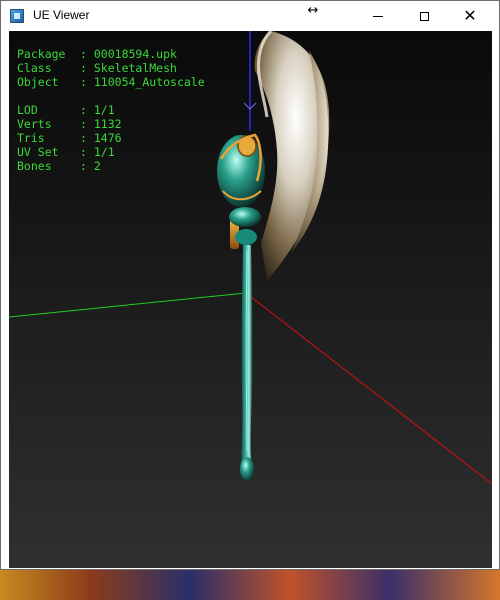 The image size is (500, 600). Describe the element at coordinates (128, 305) in the screenshot. I see `y-axis-line` at that location.